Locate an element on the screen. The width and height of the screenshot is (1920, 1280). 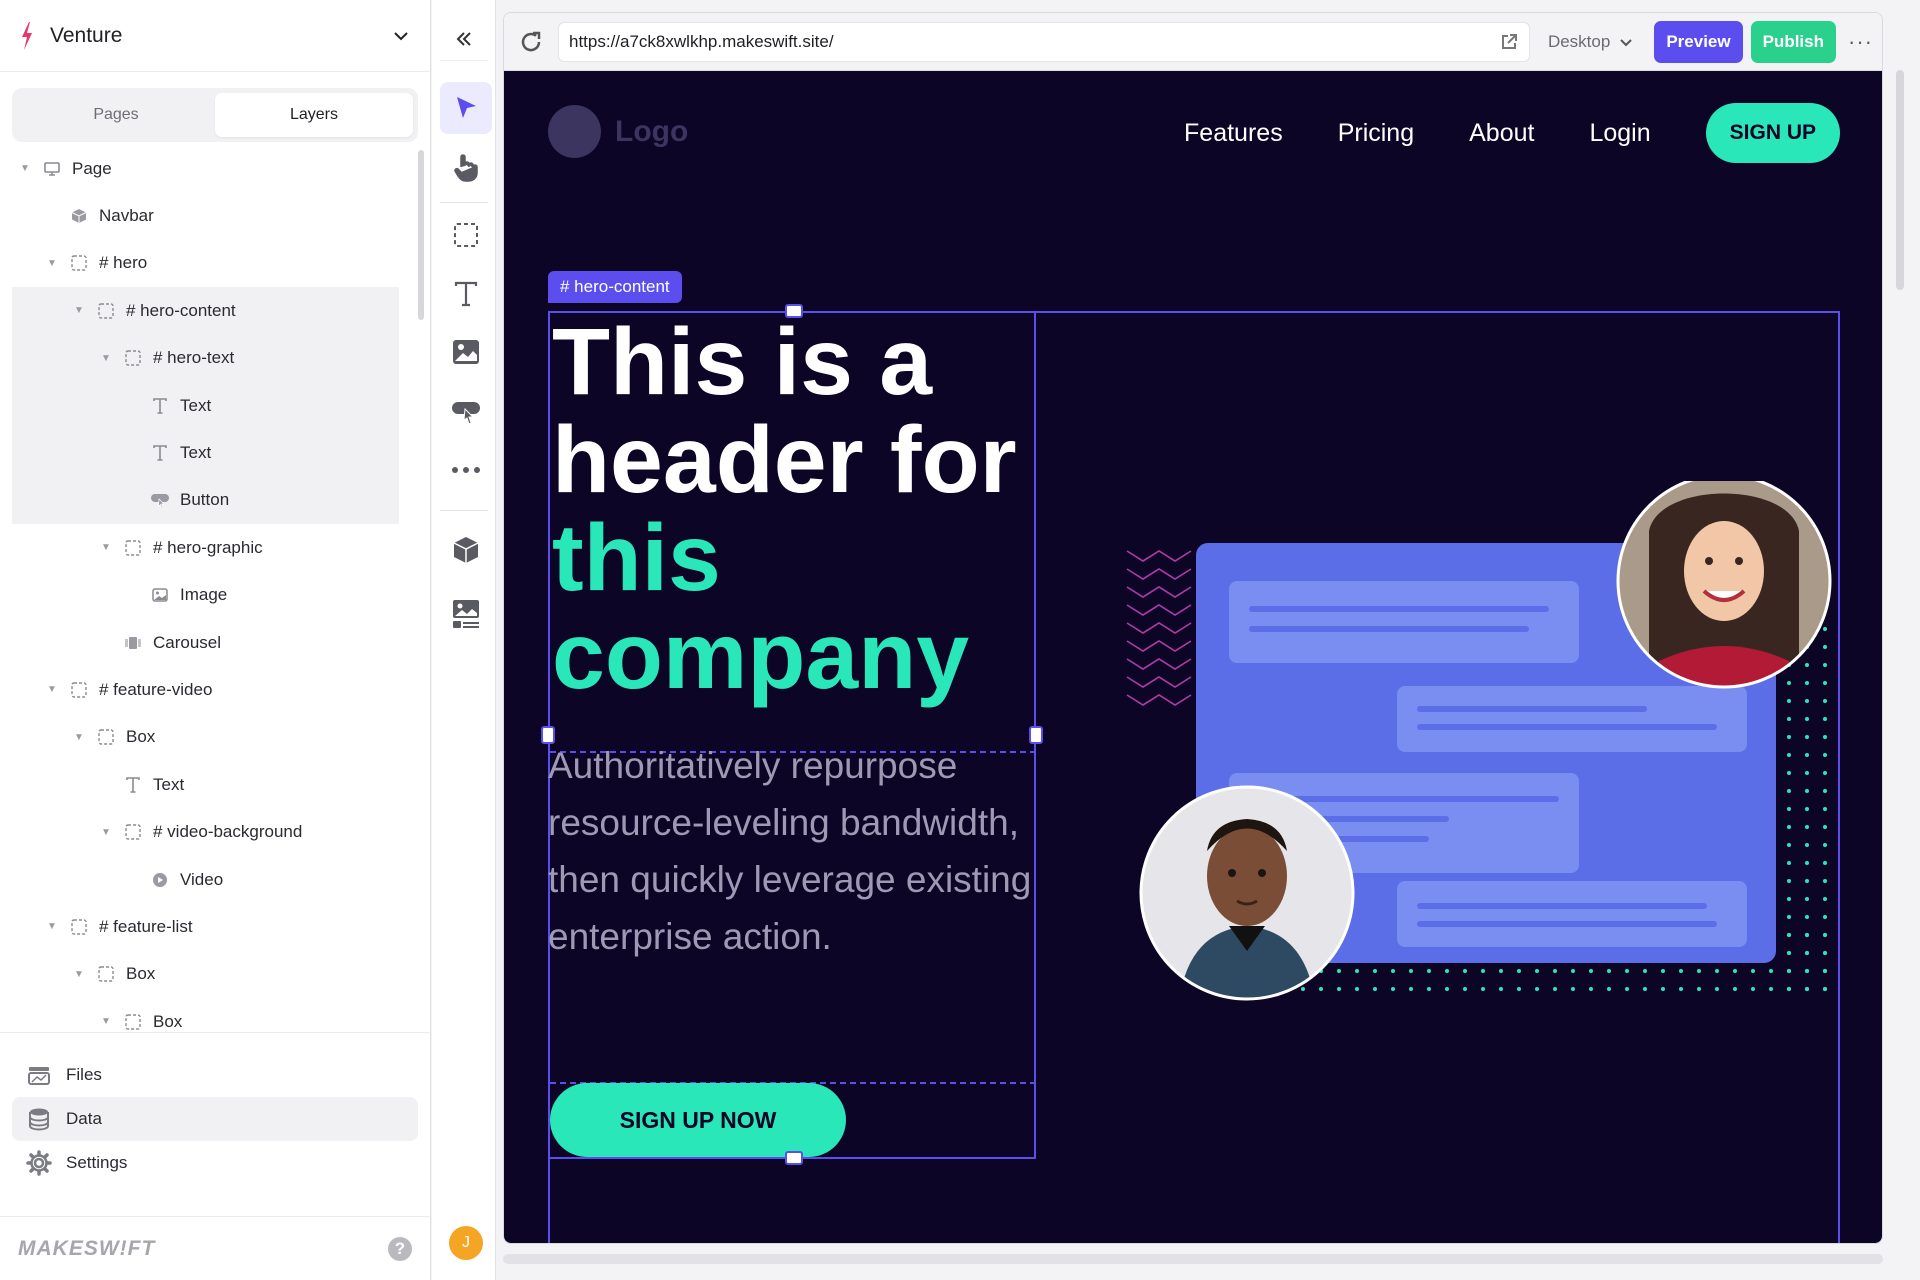
hero-cta-button: SIGN UP NOW is located at coordinates (698, 1120).